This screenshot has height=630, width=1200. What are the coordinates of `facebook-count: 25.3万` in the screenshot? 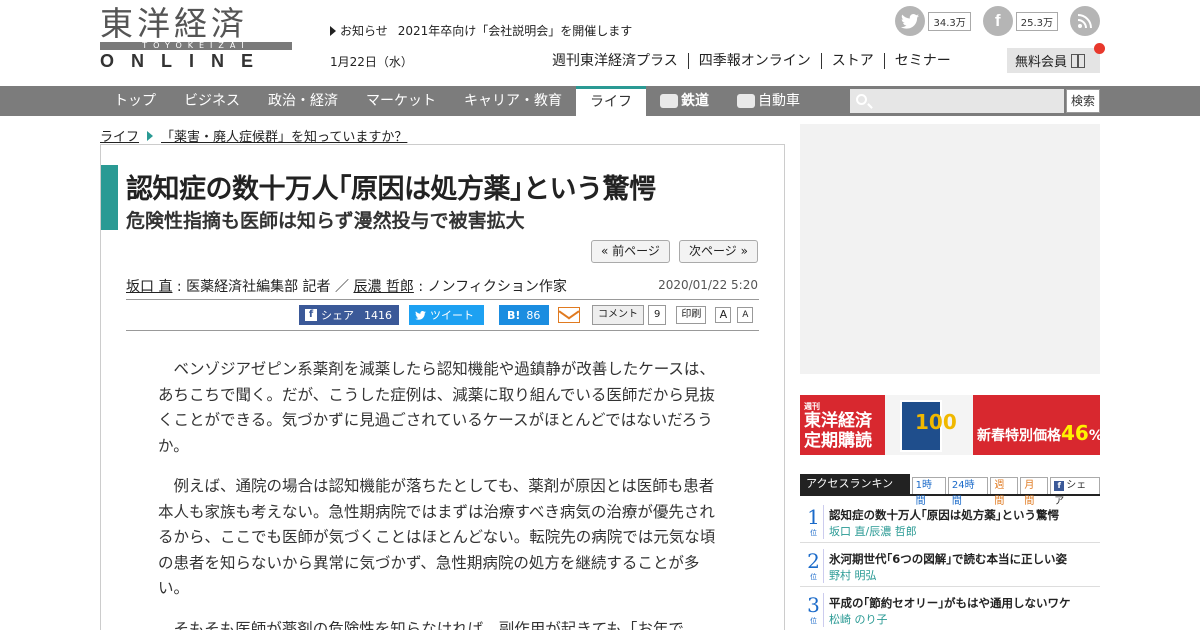 It's located at (1036, 21).